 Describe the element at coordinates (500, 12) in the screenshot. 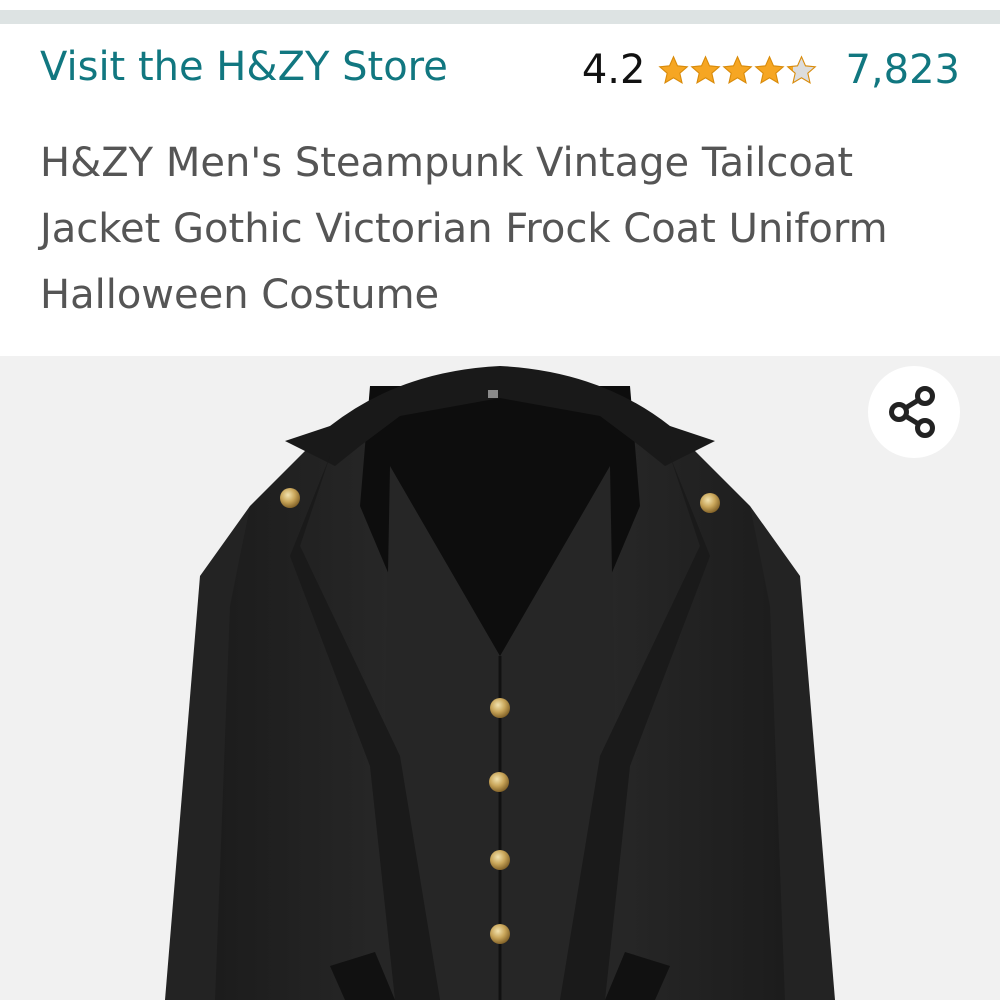

I see `top-divider` at that location.